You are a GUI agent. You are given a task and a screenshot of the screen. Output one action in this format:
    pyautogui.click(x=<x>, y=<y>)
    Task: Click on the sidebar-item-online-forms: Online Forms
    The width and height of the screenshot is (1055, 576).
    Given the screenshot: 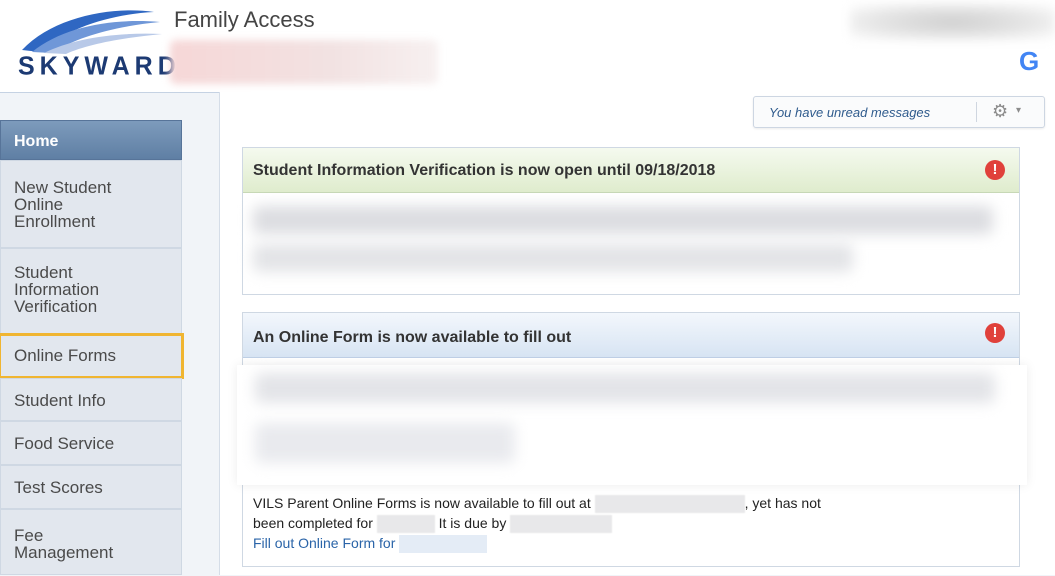 What is the action you would take?
    pyautogui.click(x=92, y=356)
    